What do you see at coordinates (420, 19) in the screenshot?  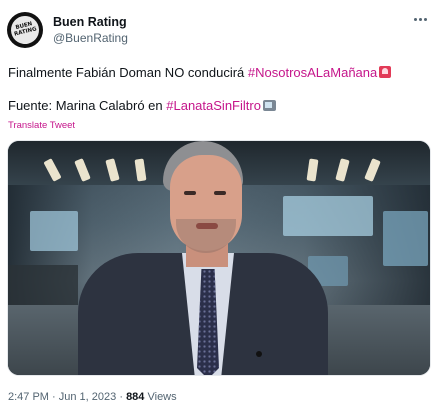 I see `more-dots-icon` at bounding box center [420, 19].